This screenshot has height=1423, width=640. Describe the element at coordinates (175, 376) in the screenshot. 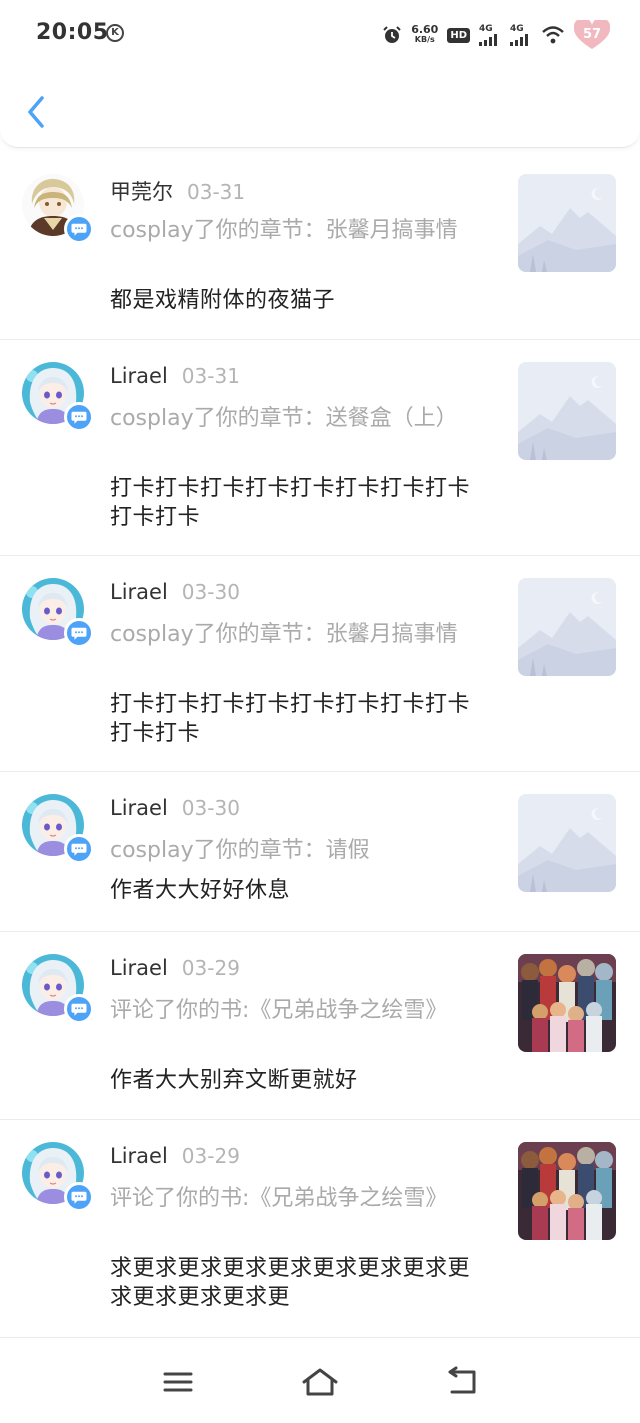

I see `username: Lirael 03-31` at that location.